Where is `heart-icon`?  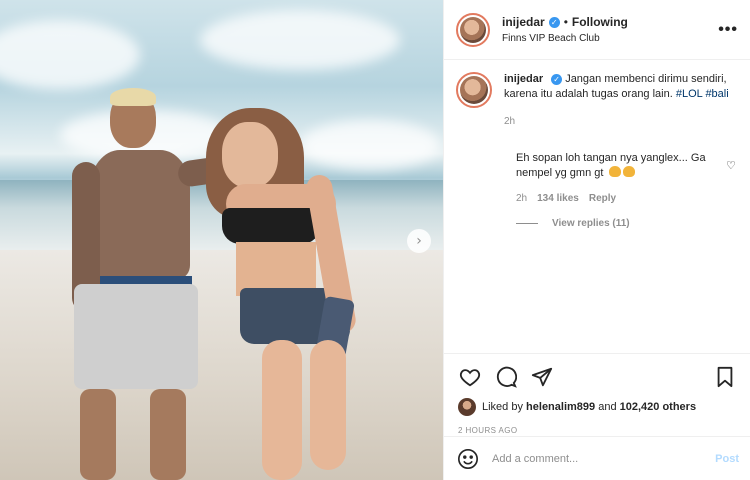
heart-icon is located at coordinates (470, 377).